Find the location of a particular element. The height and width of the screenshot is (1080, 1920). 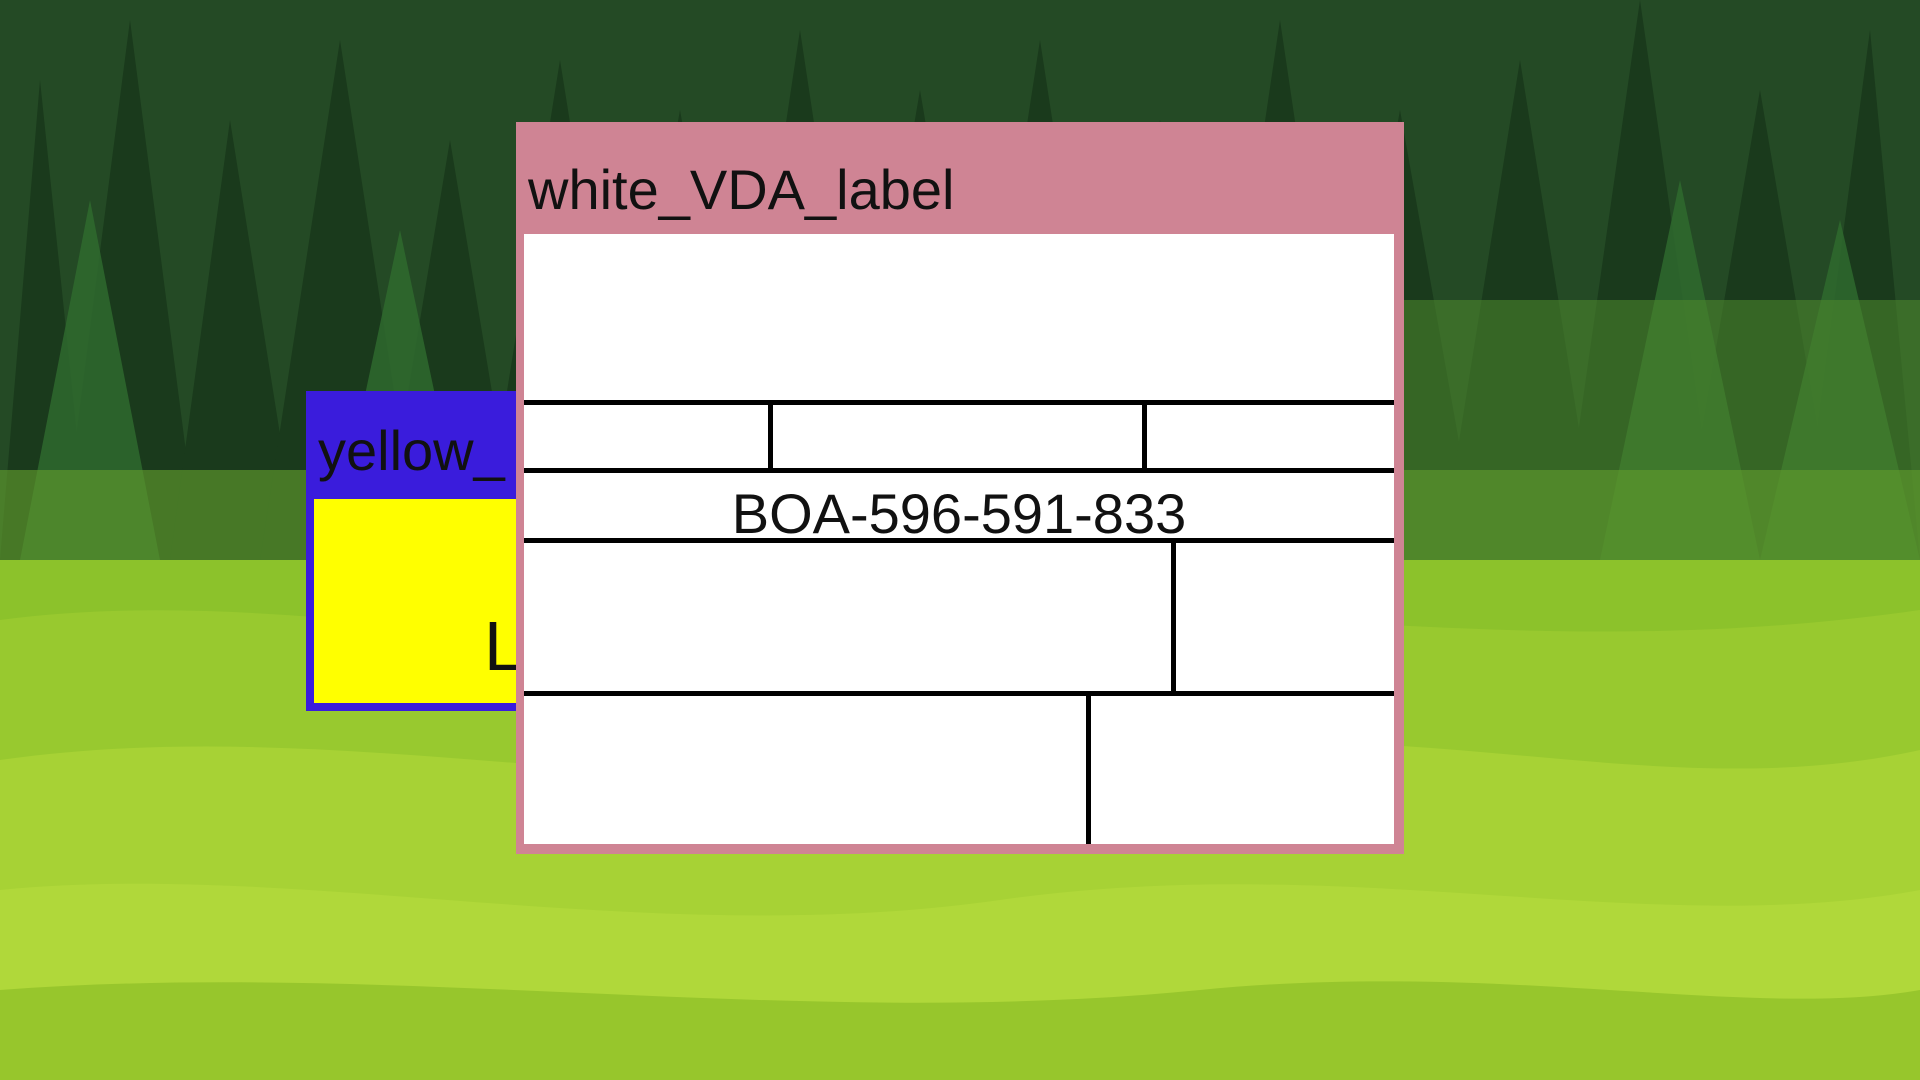

white-window-titlebar: white_VDA_label is located at coordinates (960, 176).